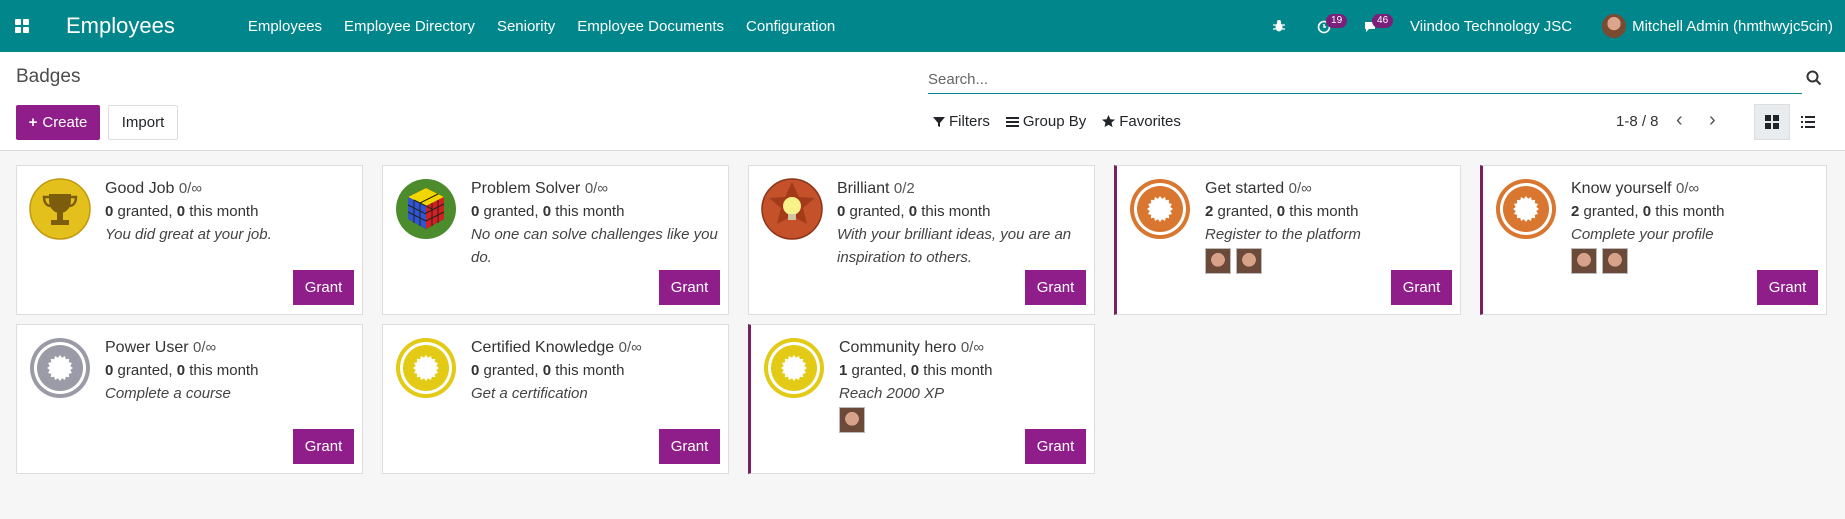 The image size is (1845, 519). What do you see at coordinates (526, 26) in the screenshot?
I see `menu-item-seniority: Seniority` at bounding box center [526, 26].